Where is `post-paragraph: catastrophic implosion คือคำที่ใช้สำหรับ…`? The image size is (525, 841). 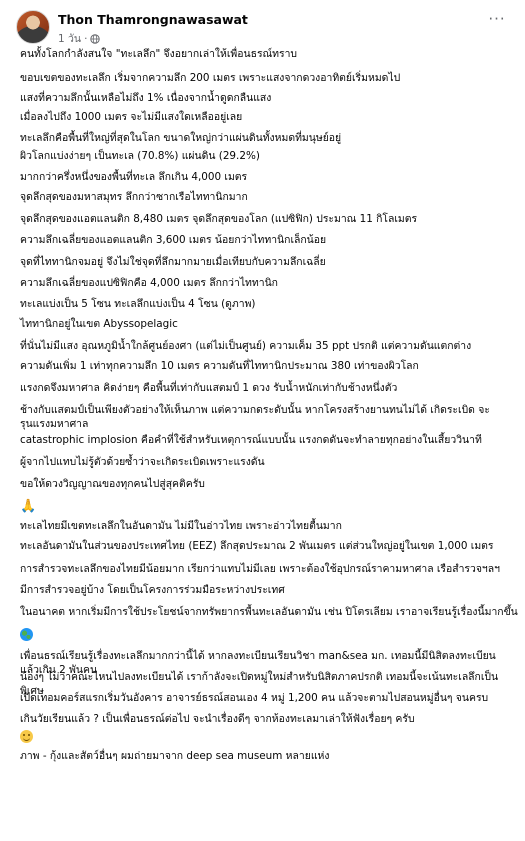 post-paragraph: catastrophic implosion คือคำที่ใช้สำหรับ… is located at coordinates (251, 440).